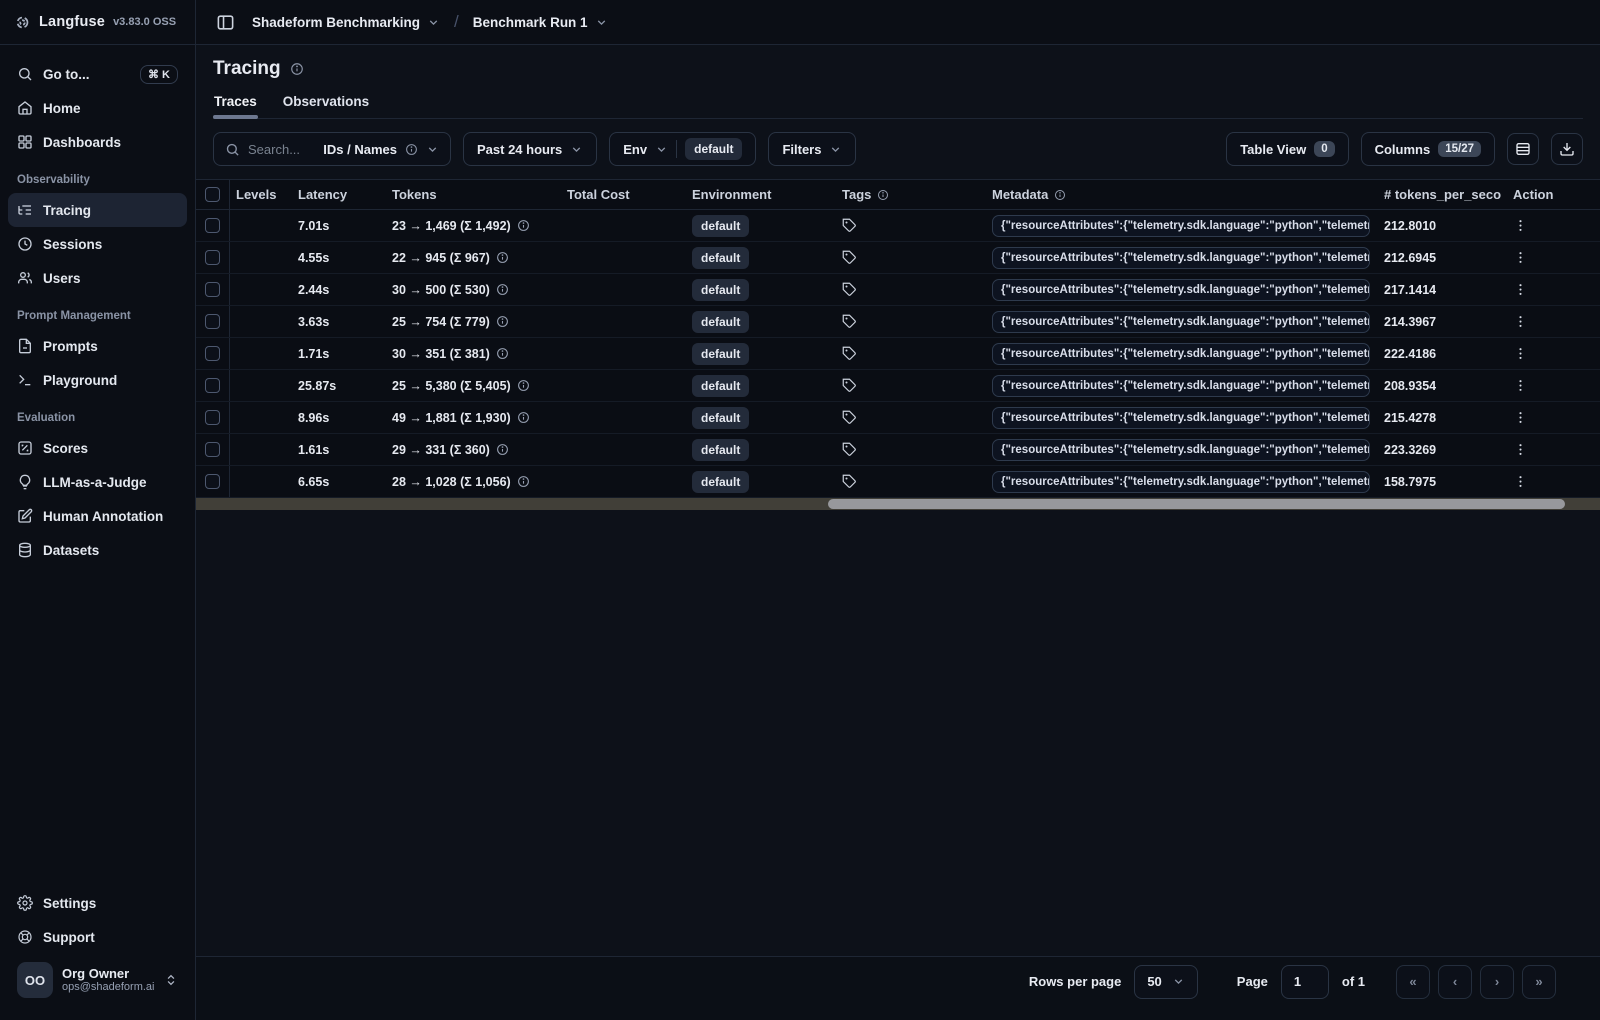  I want to click on page-number-input, so click(1304, 981).